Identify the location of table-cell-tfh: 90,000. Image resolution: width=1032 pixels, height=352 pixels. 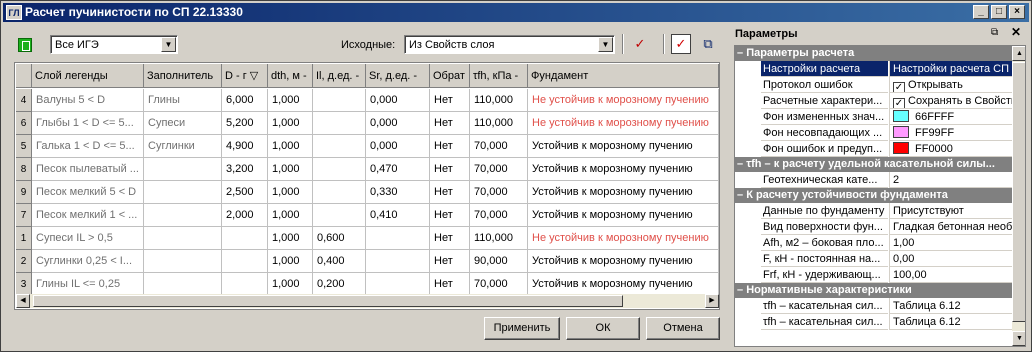
(499, 261).